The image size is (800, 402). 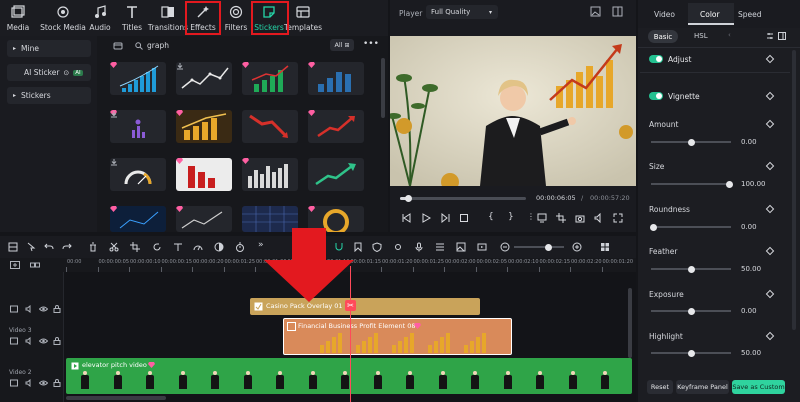 What do you see at coordinates (758, 387) in the screenshot?
I see `save-as-custom-button: Save as Custom` at bounding box center [758, 387].